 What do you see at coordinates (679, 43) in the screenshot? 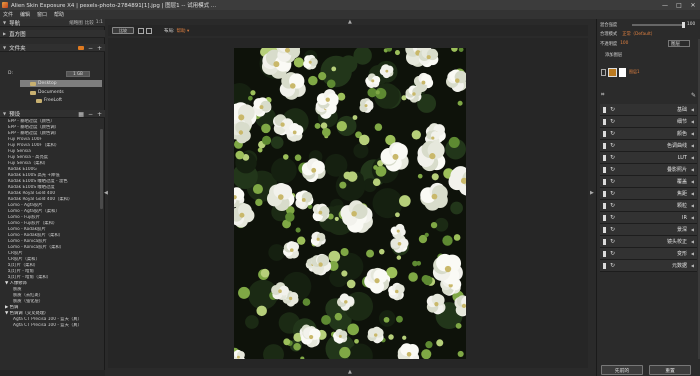
I see `layer-dropdown: 图层` at bounding box center [679, 43].